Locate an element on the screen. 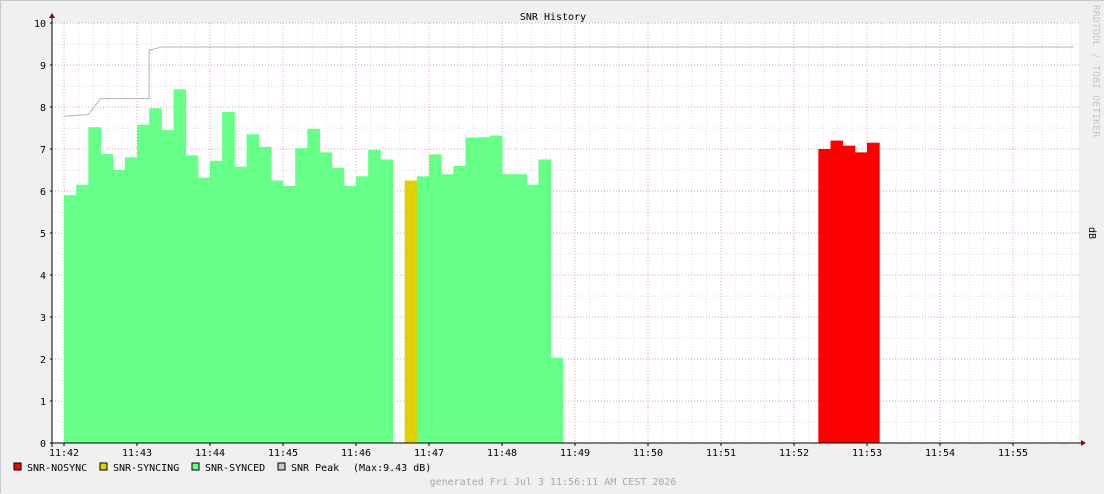  x-tick-label: 11:54 is located at coordinates (940, 453).